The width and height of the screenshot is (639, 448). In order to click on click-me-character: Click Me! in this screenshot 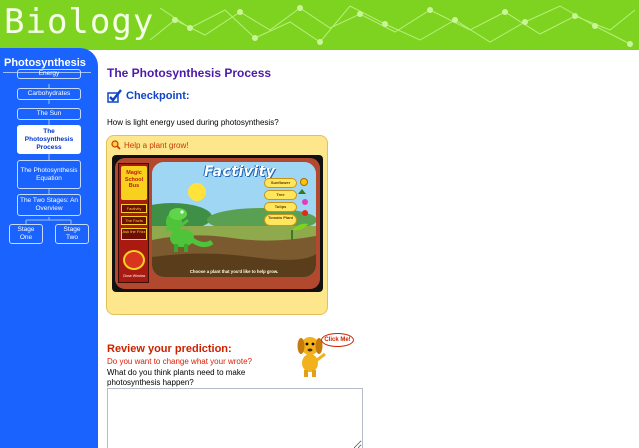, I will do `click(326, 355)`.